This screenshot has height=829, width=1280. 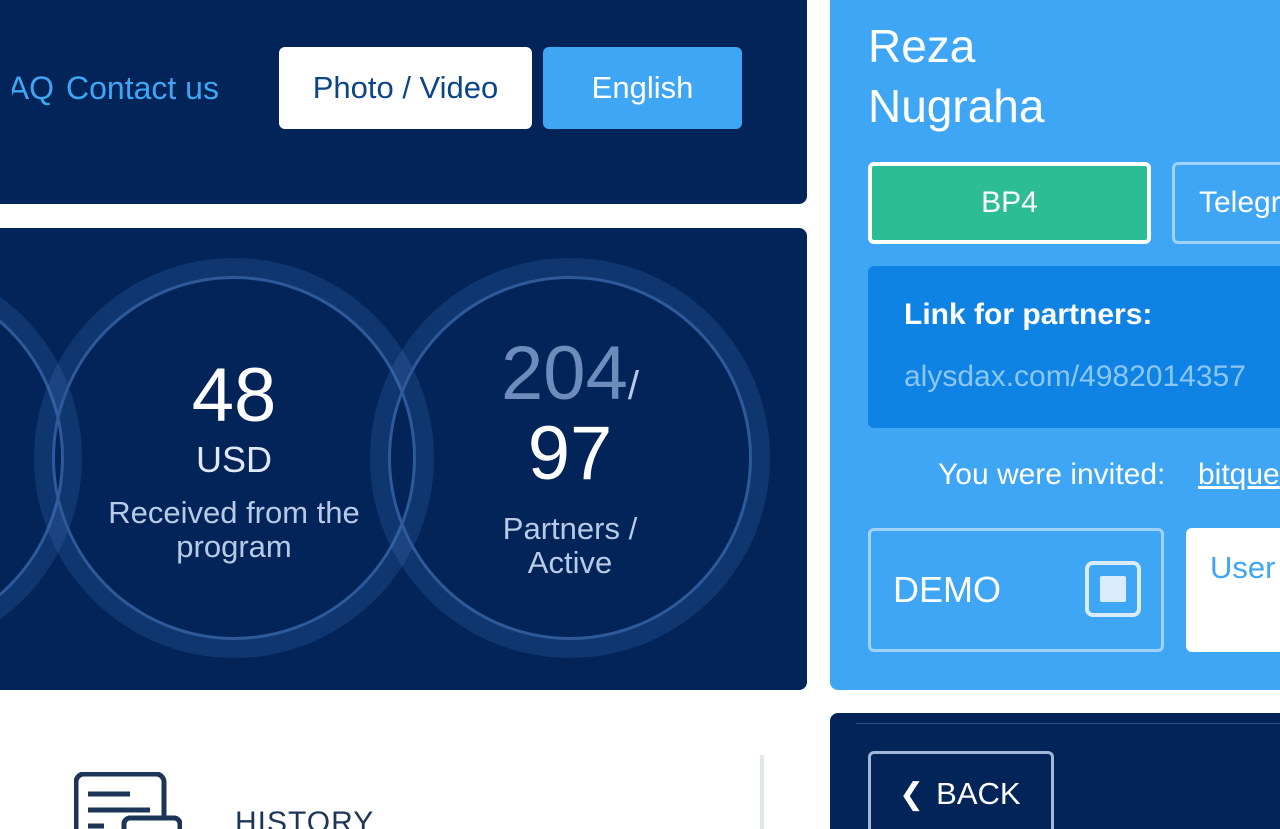 I want to click on received-amount: 48, so click(x=234, y=395).